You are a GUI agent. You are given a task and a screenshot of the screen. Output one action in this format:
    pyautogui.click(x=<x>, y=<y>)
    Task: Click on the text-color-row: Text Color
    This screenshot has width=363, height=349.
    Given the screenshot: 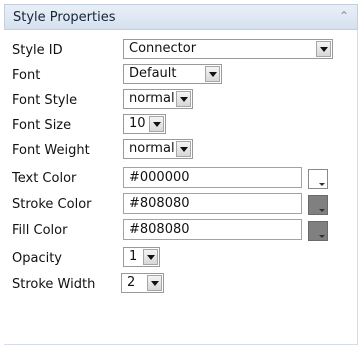 What is the action you would take?
    pyautogui.click(x=181, y=178)
    